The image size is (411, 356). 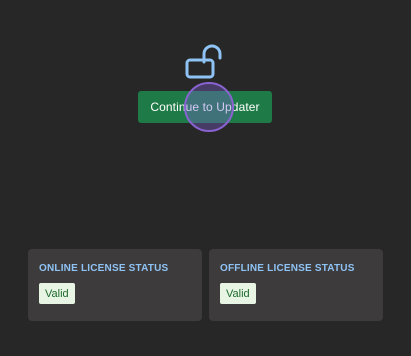 I want to click on online-license-title: ONLINE LICENSE STATUS, so click(x=104, y=268).